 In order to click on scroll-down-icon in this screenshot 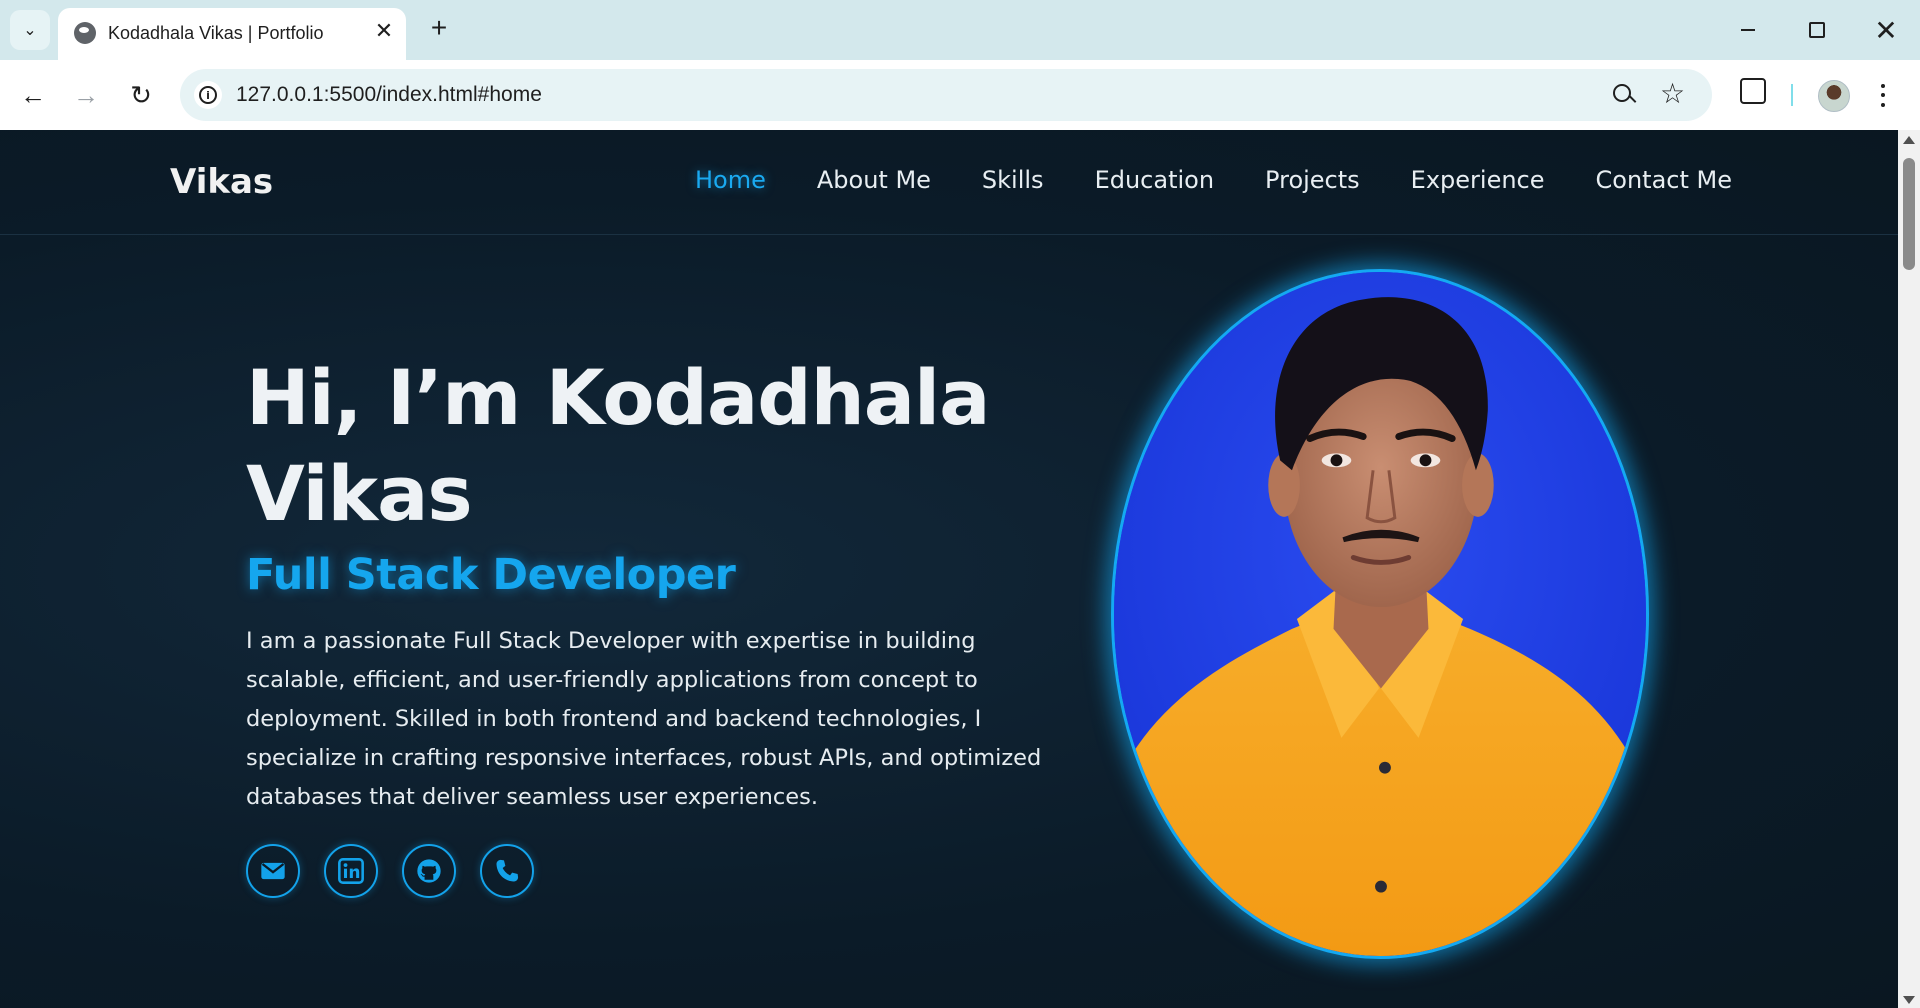, I will do `click(1909, 1000)`.